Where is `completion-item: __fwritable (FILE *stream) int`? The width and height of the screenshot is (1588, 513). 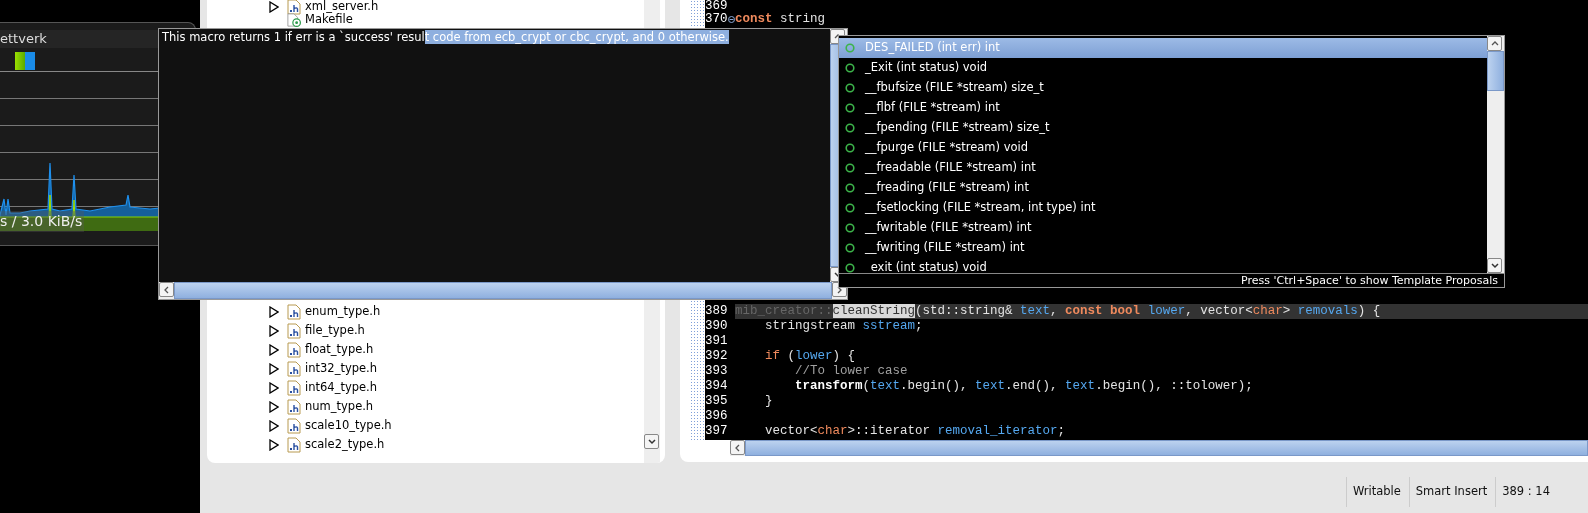 completion-item: __fwritable (FILE *stream) int is located at coordinates (1163, 228).